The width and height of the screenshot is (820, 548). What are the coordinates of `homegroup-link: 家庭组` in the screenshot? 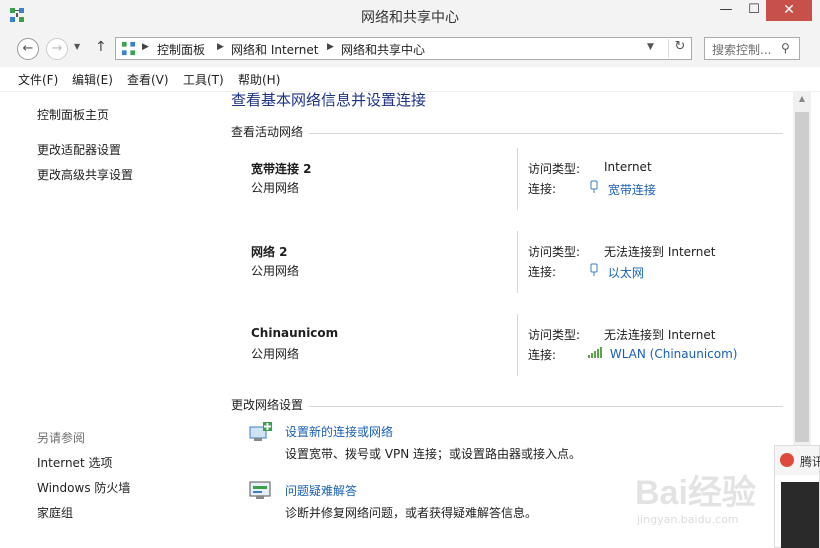 It's located at (55, 512).